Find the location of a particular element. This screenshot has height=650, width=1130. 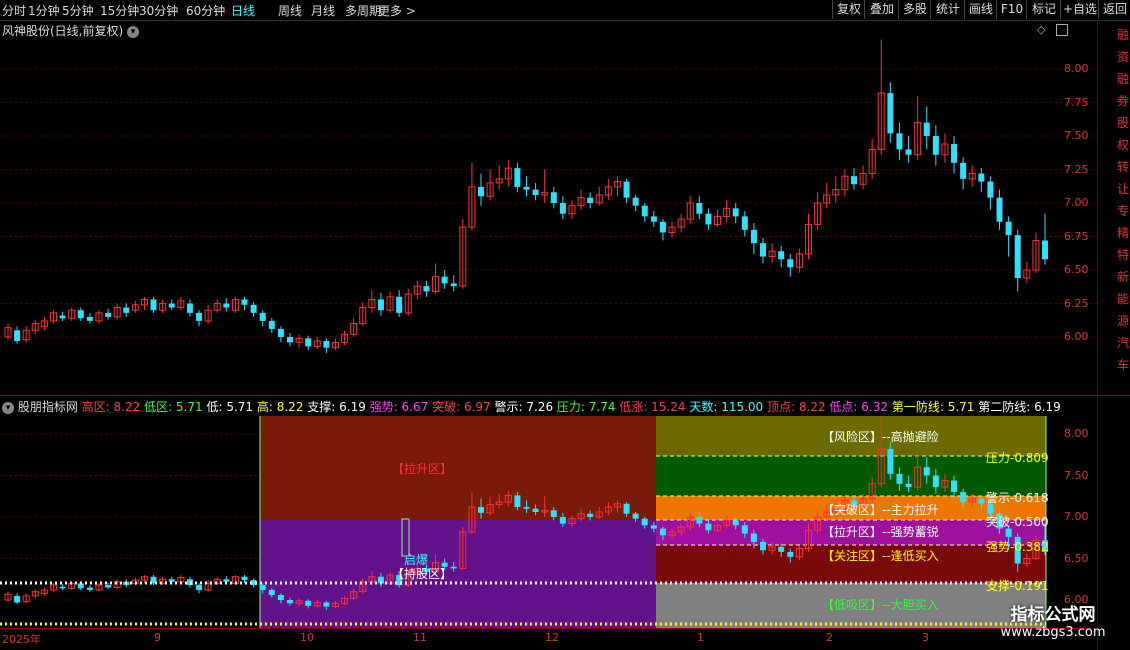

side-tag-char: 让 is located at coordinates (1123, 189).